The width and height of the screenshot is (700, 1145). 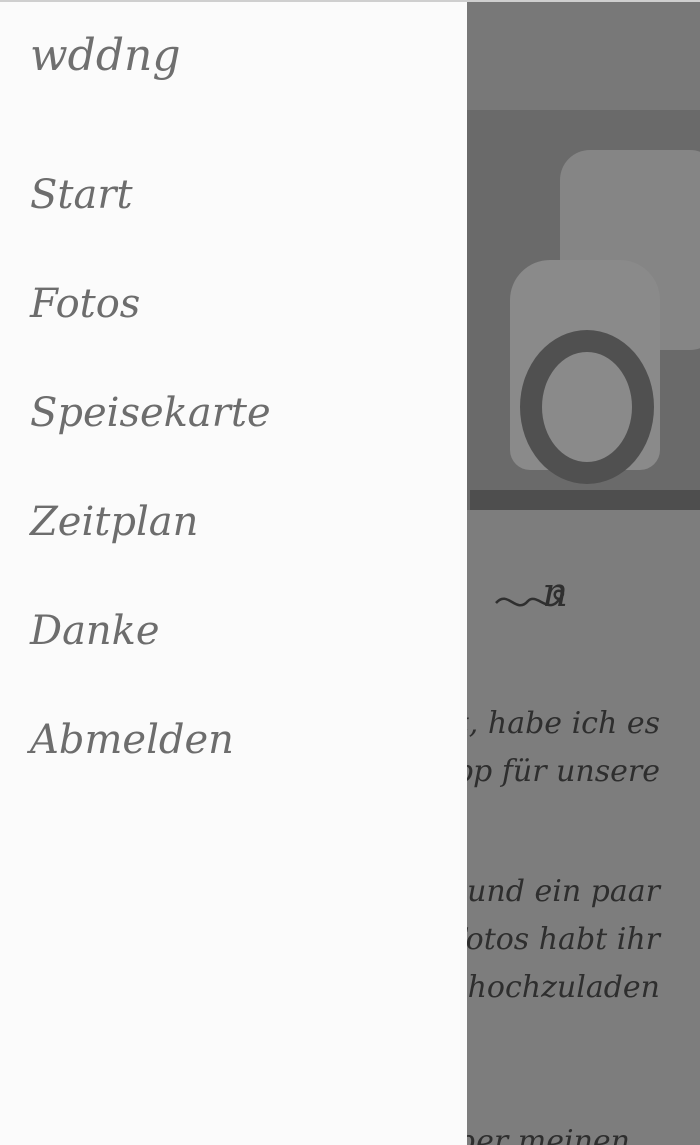 What do you see at coordinates (150, 650) in the screenshot?
I see `menu-item-danke: Danke` at bounding box center [150, 650].